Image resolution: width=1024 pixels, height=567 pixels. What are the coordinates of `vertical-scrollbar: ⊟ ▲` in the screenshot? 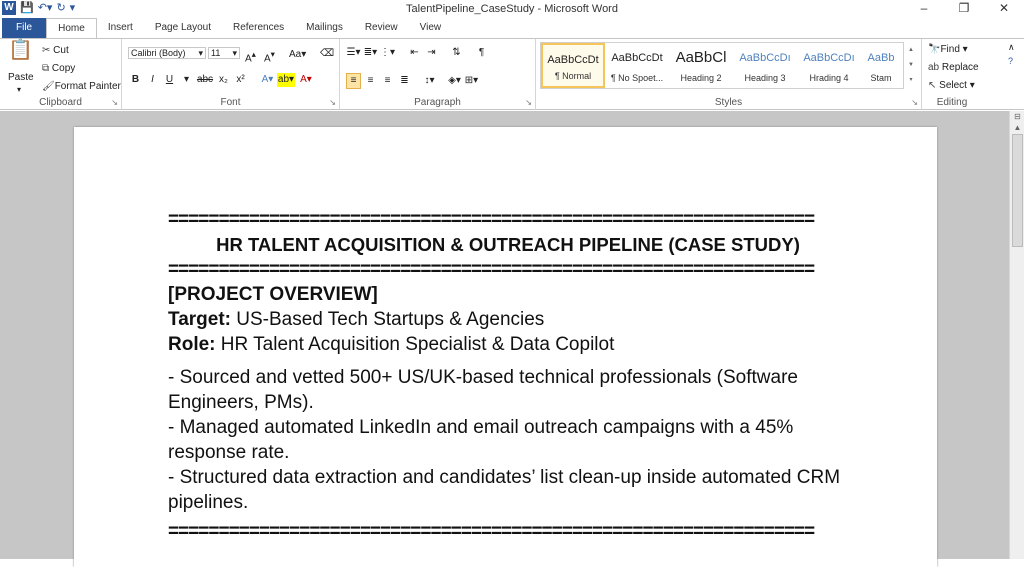 It's located at (1016, 335).